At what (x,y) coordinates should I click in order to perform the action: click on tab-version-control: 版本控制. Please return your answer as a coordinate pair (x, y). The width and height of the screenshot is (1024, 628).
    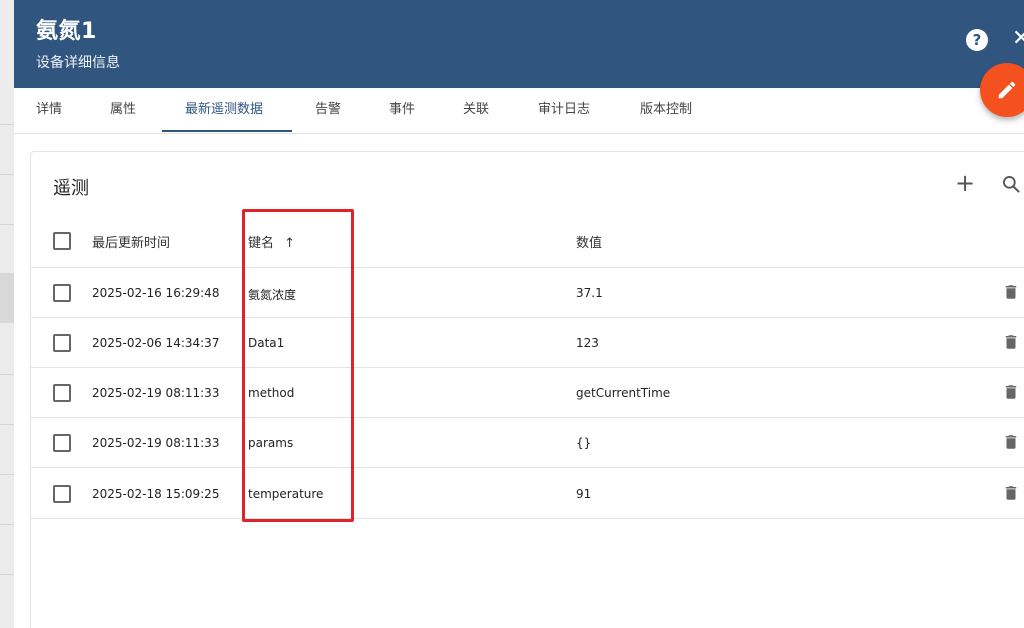
    Looking at the image, I should click on (666, 111).